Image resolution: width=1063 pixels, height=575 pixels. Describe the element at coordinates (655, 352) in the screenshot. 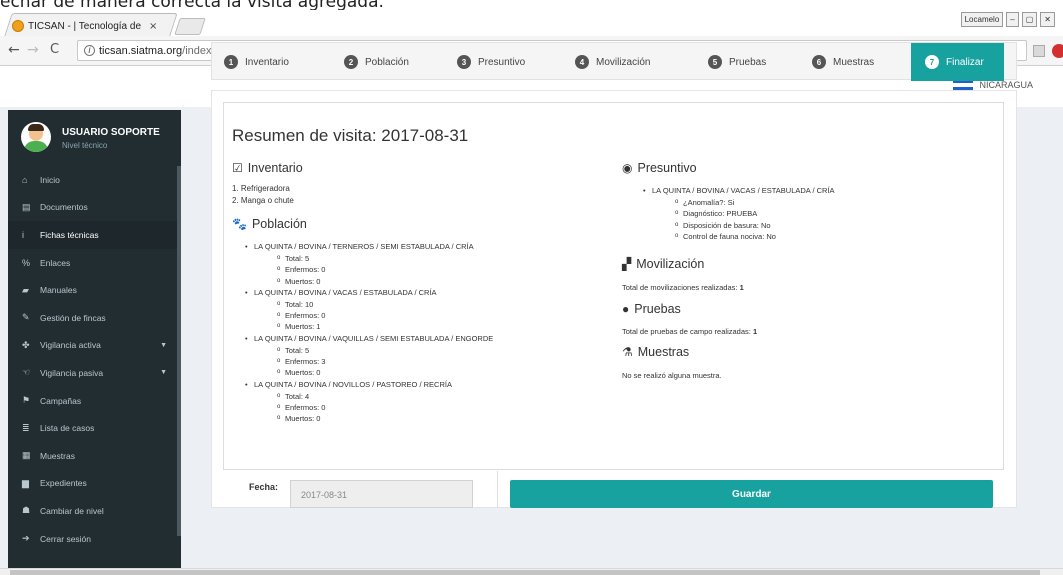

I see `muestras-heading: ⚗ Muestras` at that location.